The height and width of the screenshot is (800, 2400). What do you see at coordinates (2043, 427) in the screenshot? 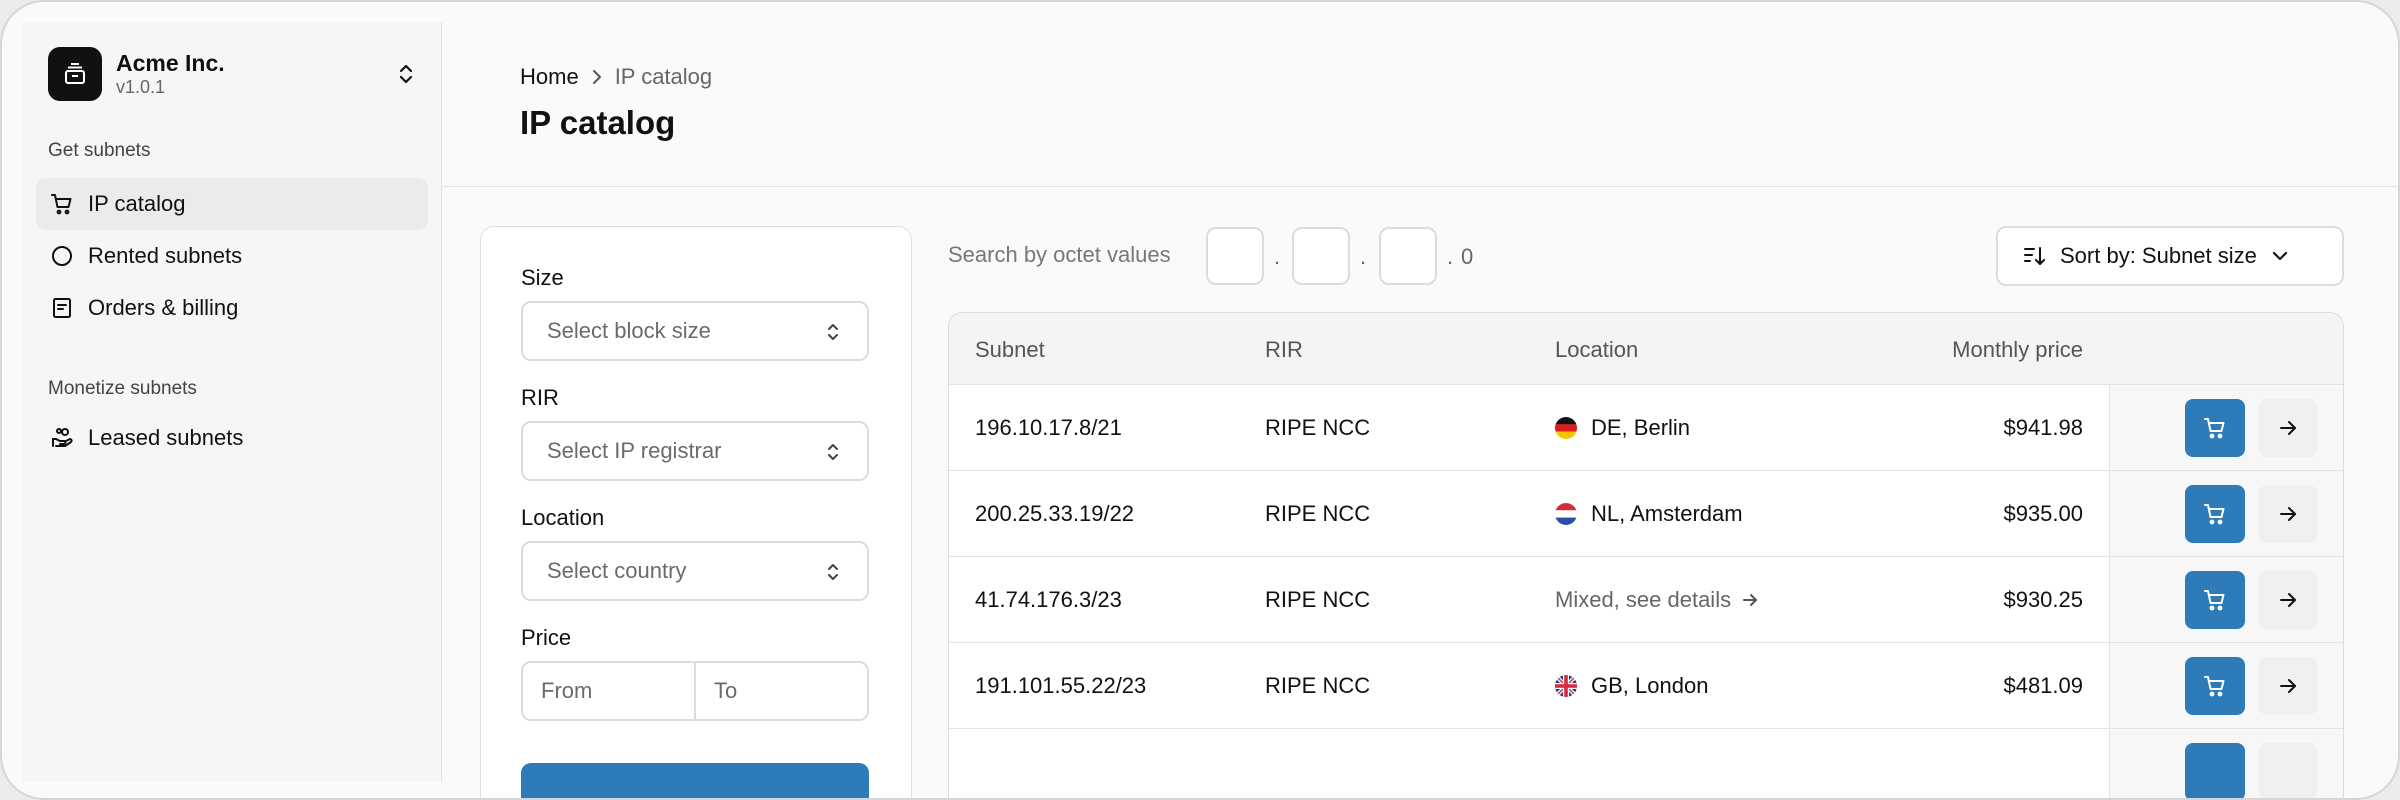
I see `price-cell: $941.98` at bounding box center [2043, 427].